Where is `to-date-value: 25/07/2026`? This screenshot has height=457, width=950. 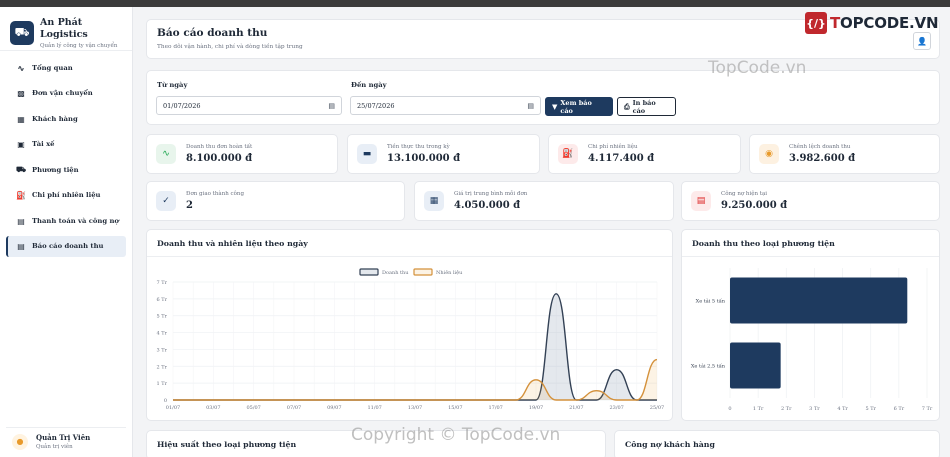
to-date-value: 25/07/2026 is located at coordinates (376, 105).